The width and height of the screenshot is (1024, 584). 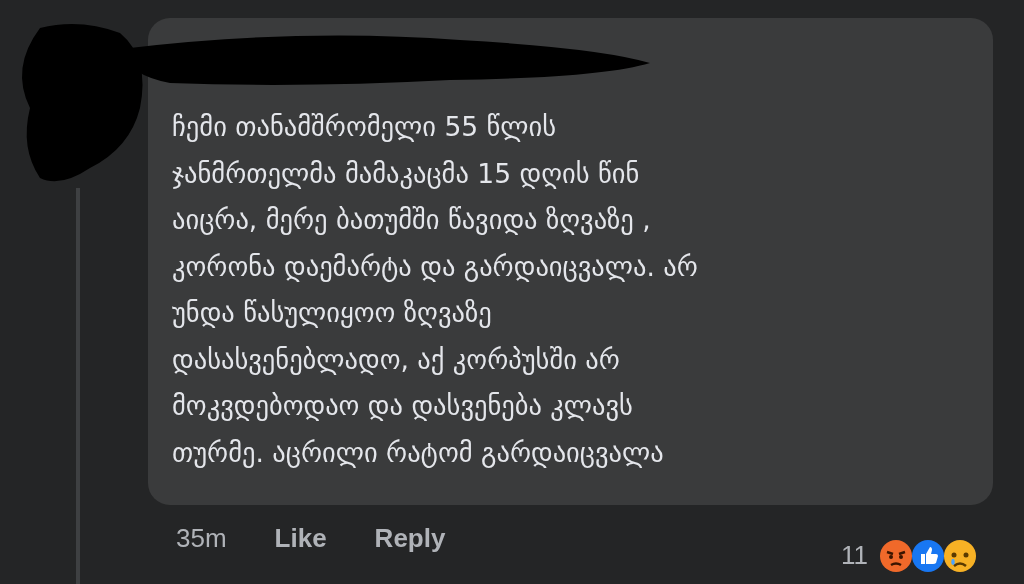 What do you see at coordinates (410, 538) in the screenshot?
I see `action-link: Reply` at bounding box center [410, 538].